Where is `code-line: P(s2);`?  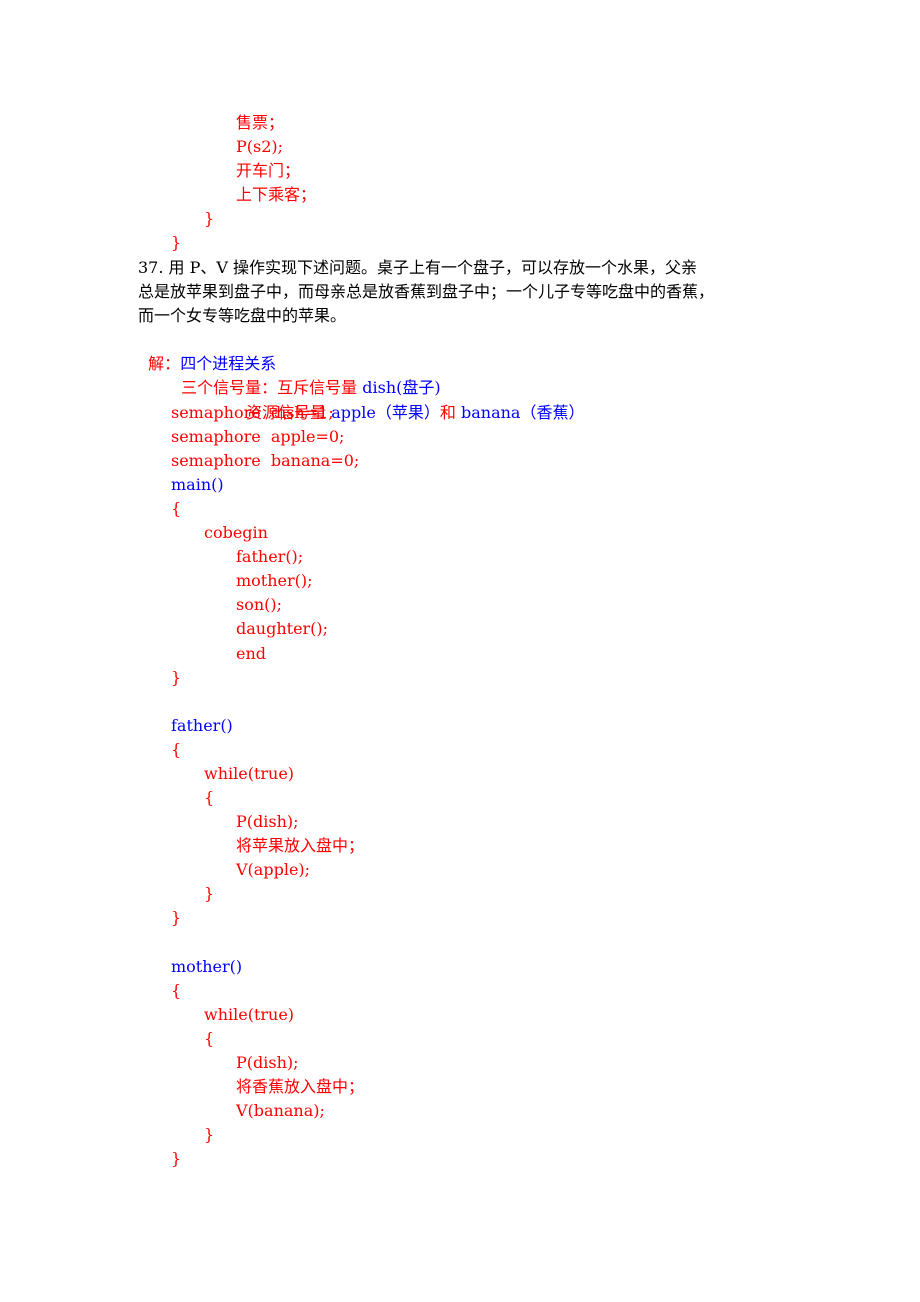 code-line: P(s2); is located at coordinates (260, 146).